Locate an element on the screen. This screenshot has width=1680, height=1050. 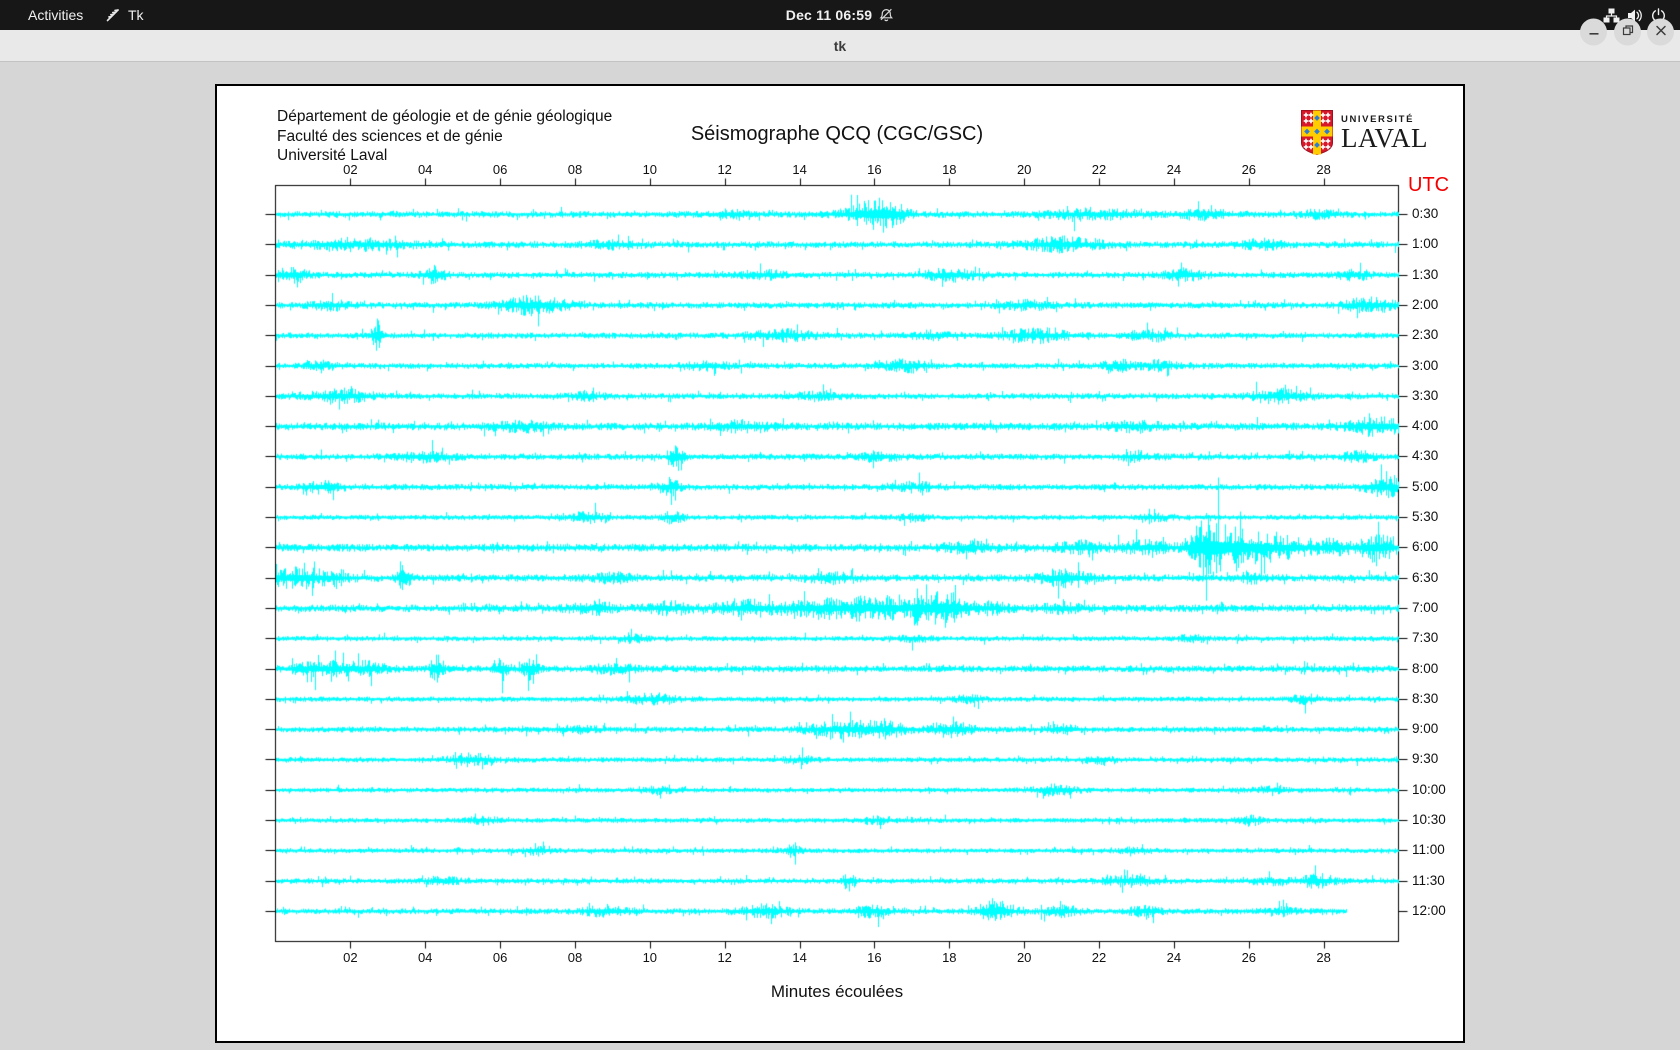
time-tick-label: 11:30 is located at coordinates (1428, 880).